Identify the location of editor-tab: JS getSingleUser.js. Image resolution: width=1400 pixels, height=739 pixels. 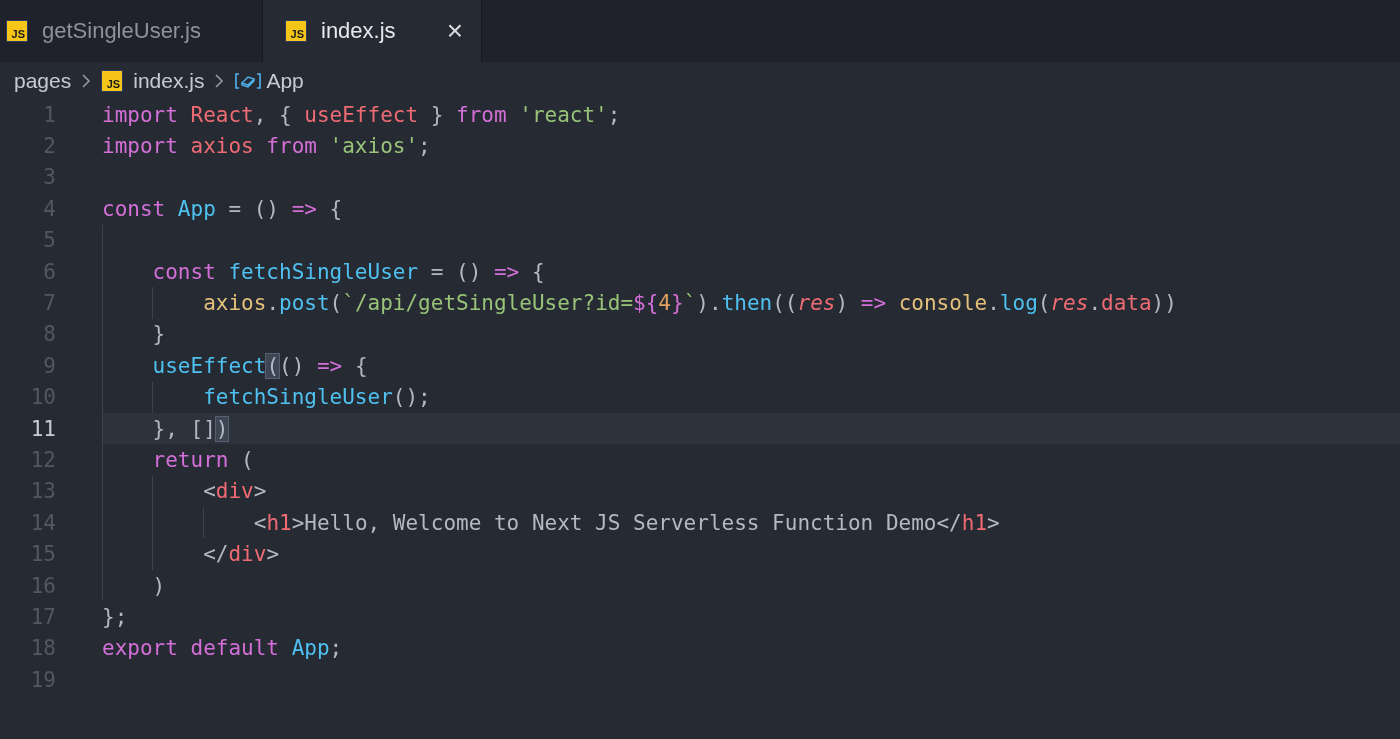
(131, 31).